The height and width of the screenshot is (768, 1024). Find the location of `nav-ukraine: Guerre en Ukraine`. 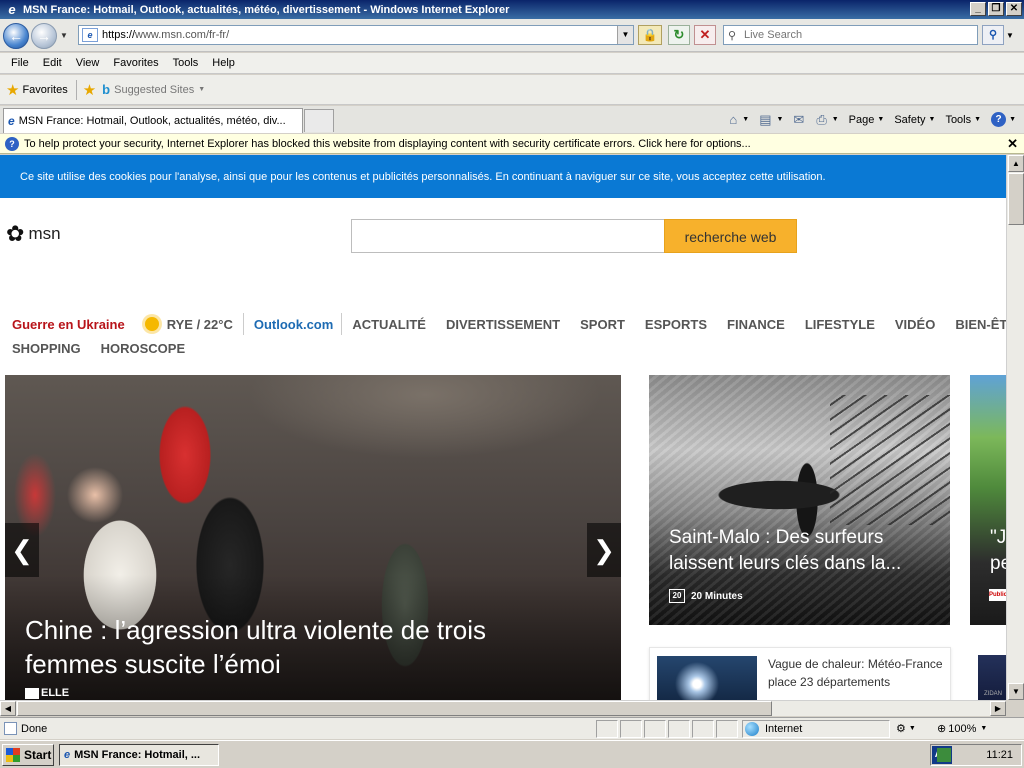

nav-ukraine: Guerre en Ukraine is located at coordinates (68, 324).